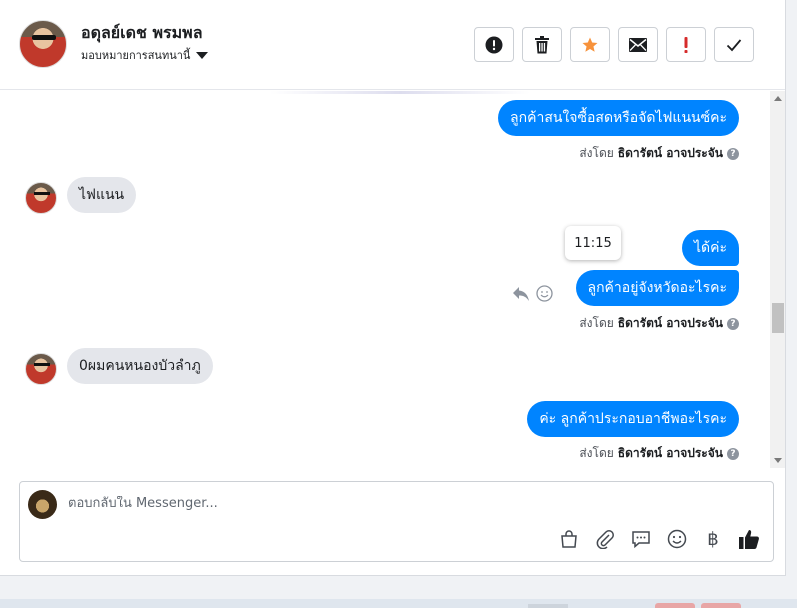 This screenshot has width=797, height=608. I want to click on done-button, so click(734, 44).